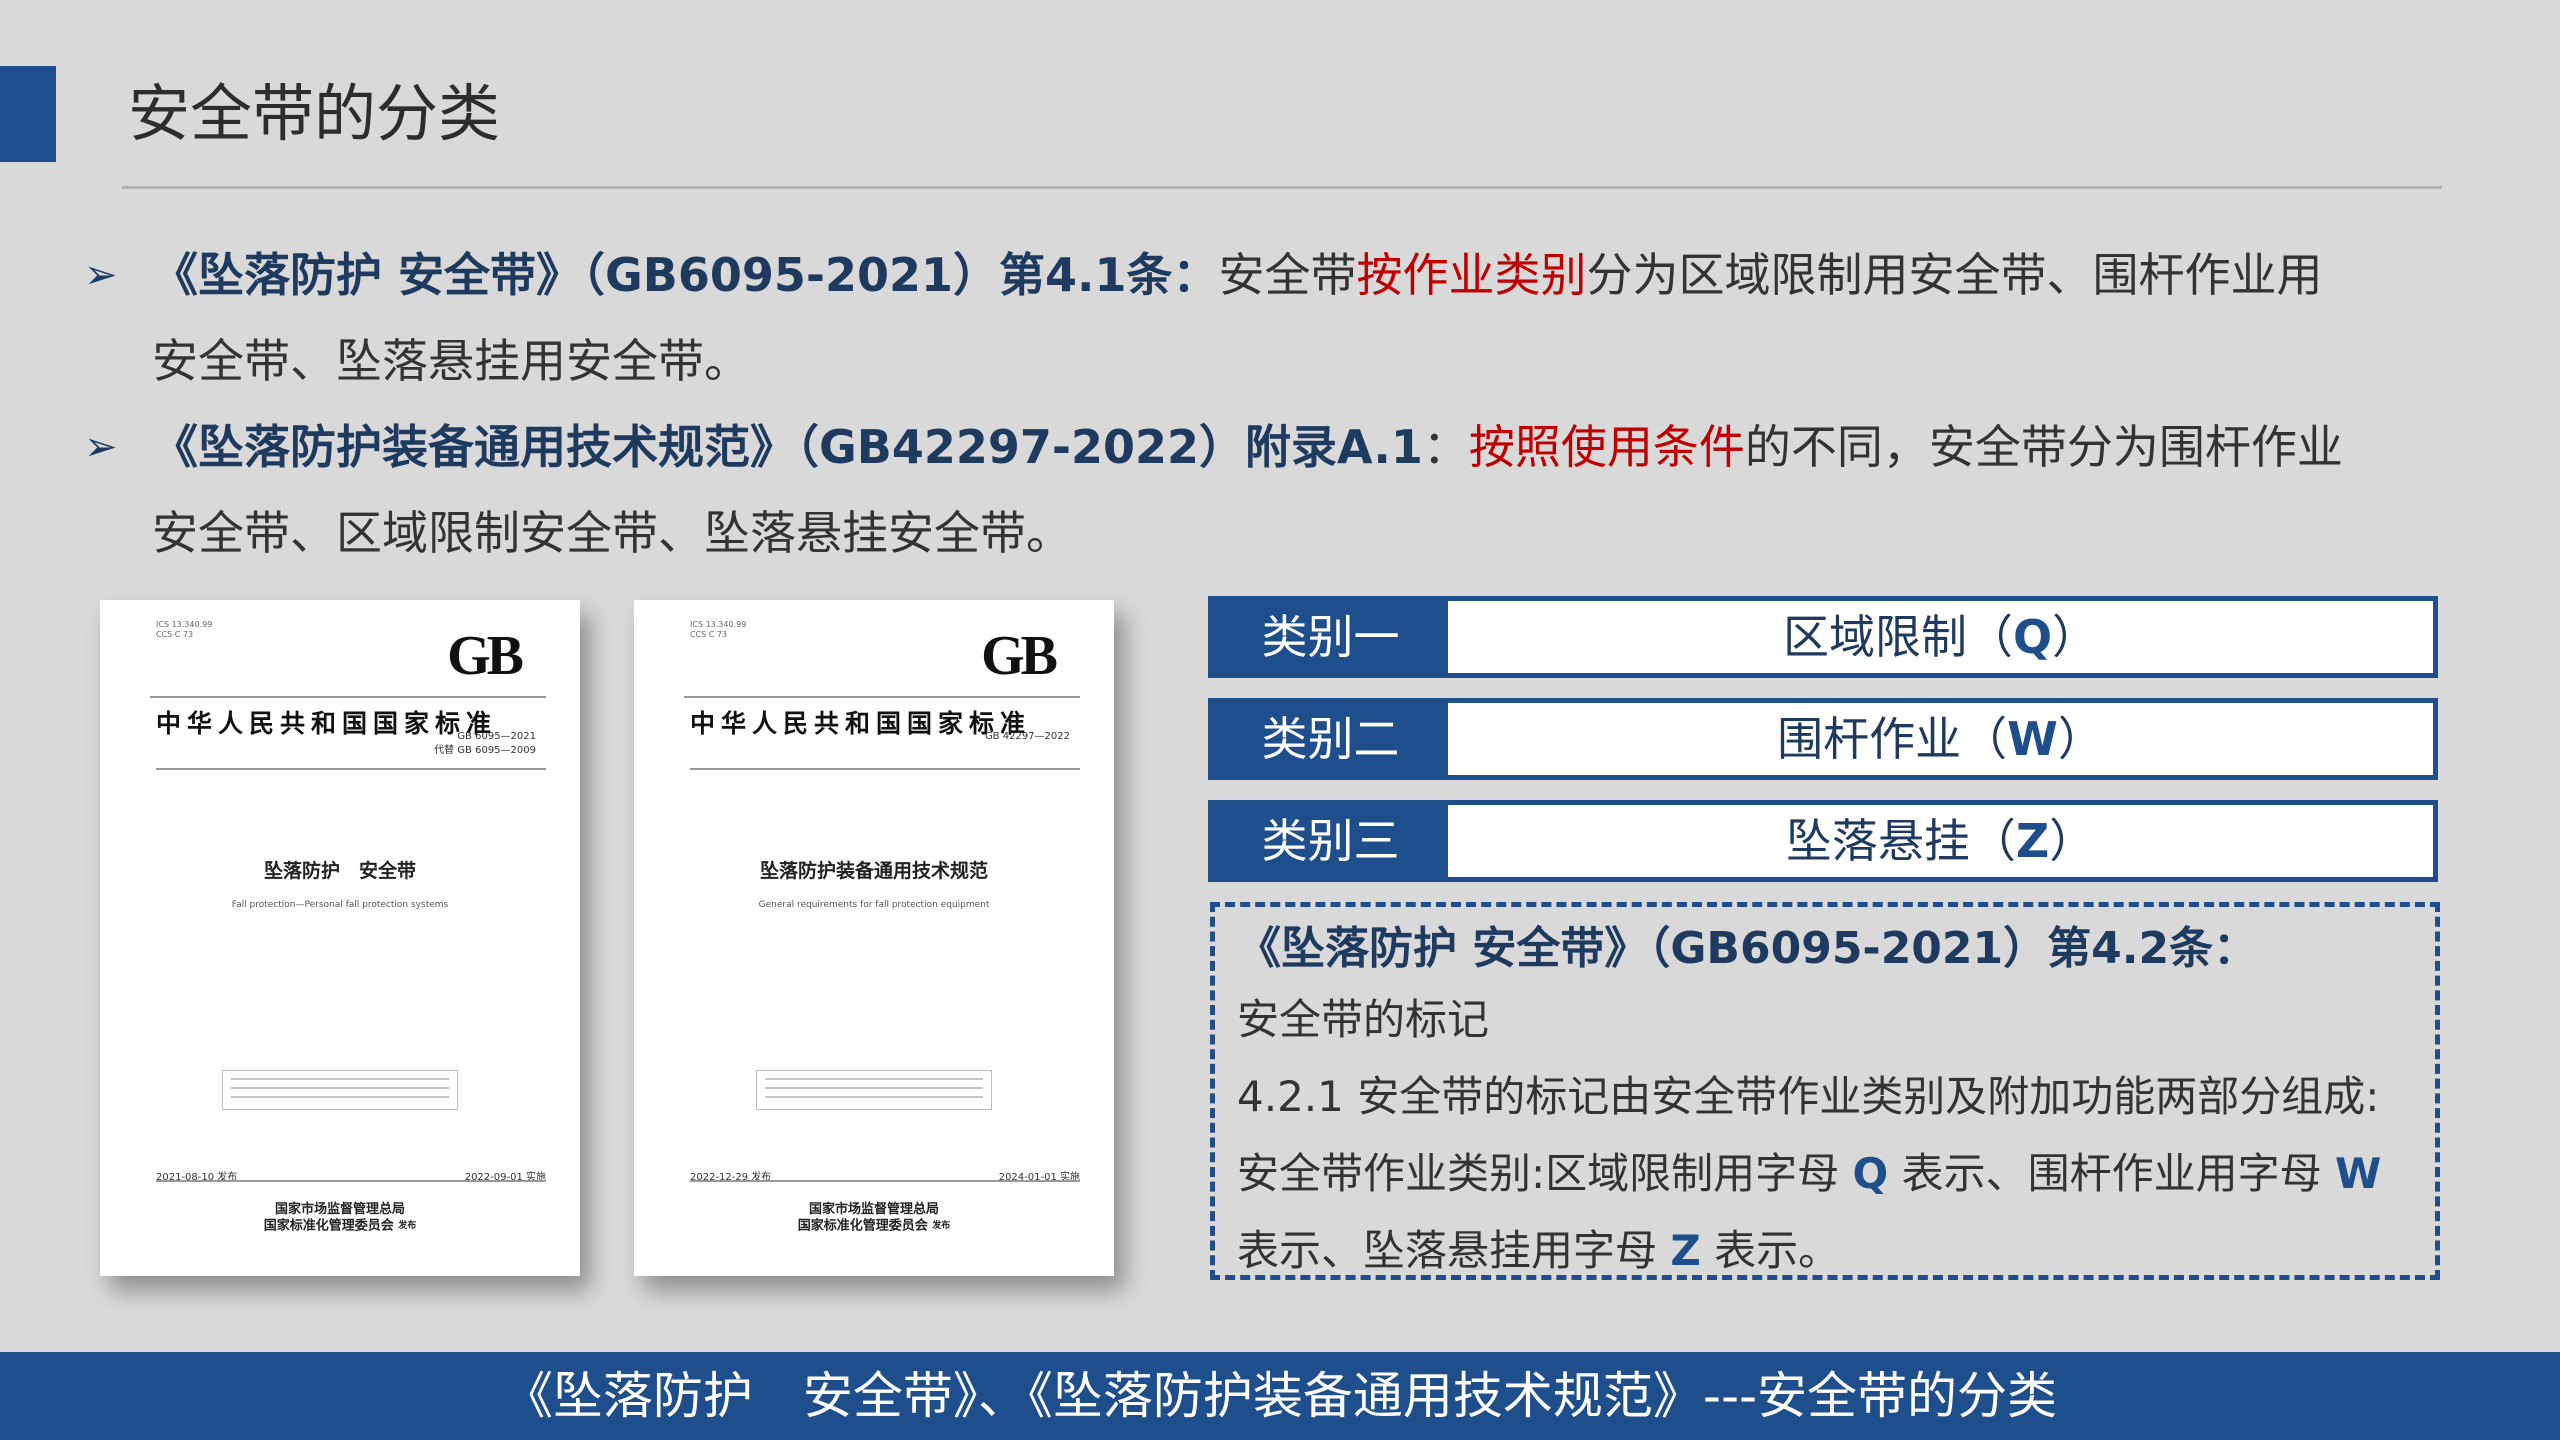 Image resolution: width=2560 pixels, height=1440 pixels. Describe the element at coordinates (1954, 275) in the screenshot. I see `bullet-text: 分为区域限制用安全带、围杆作业用` at that location.